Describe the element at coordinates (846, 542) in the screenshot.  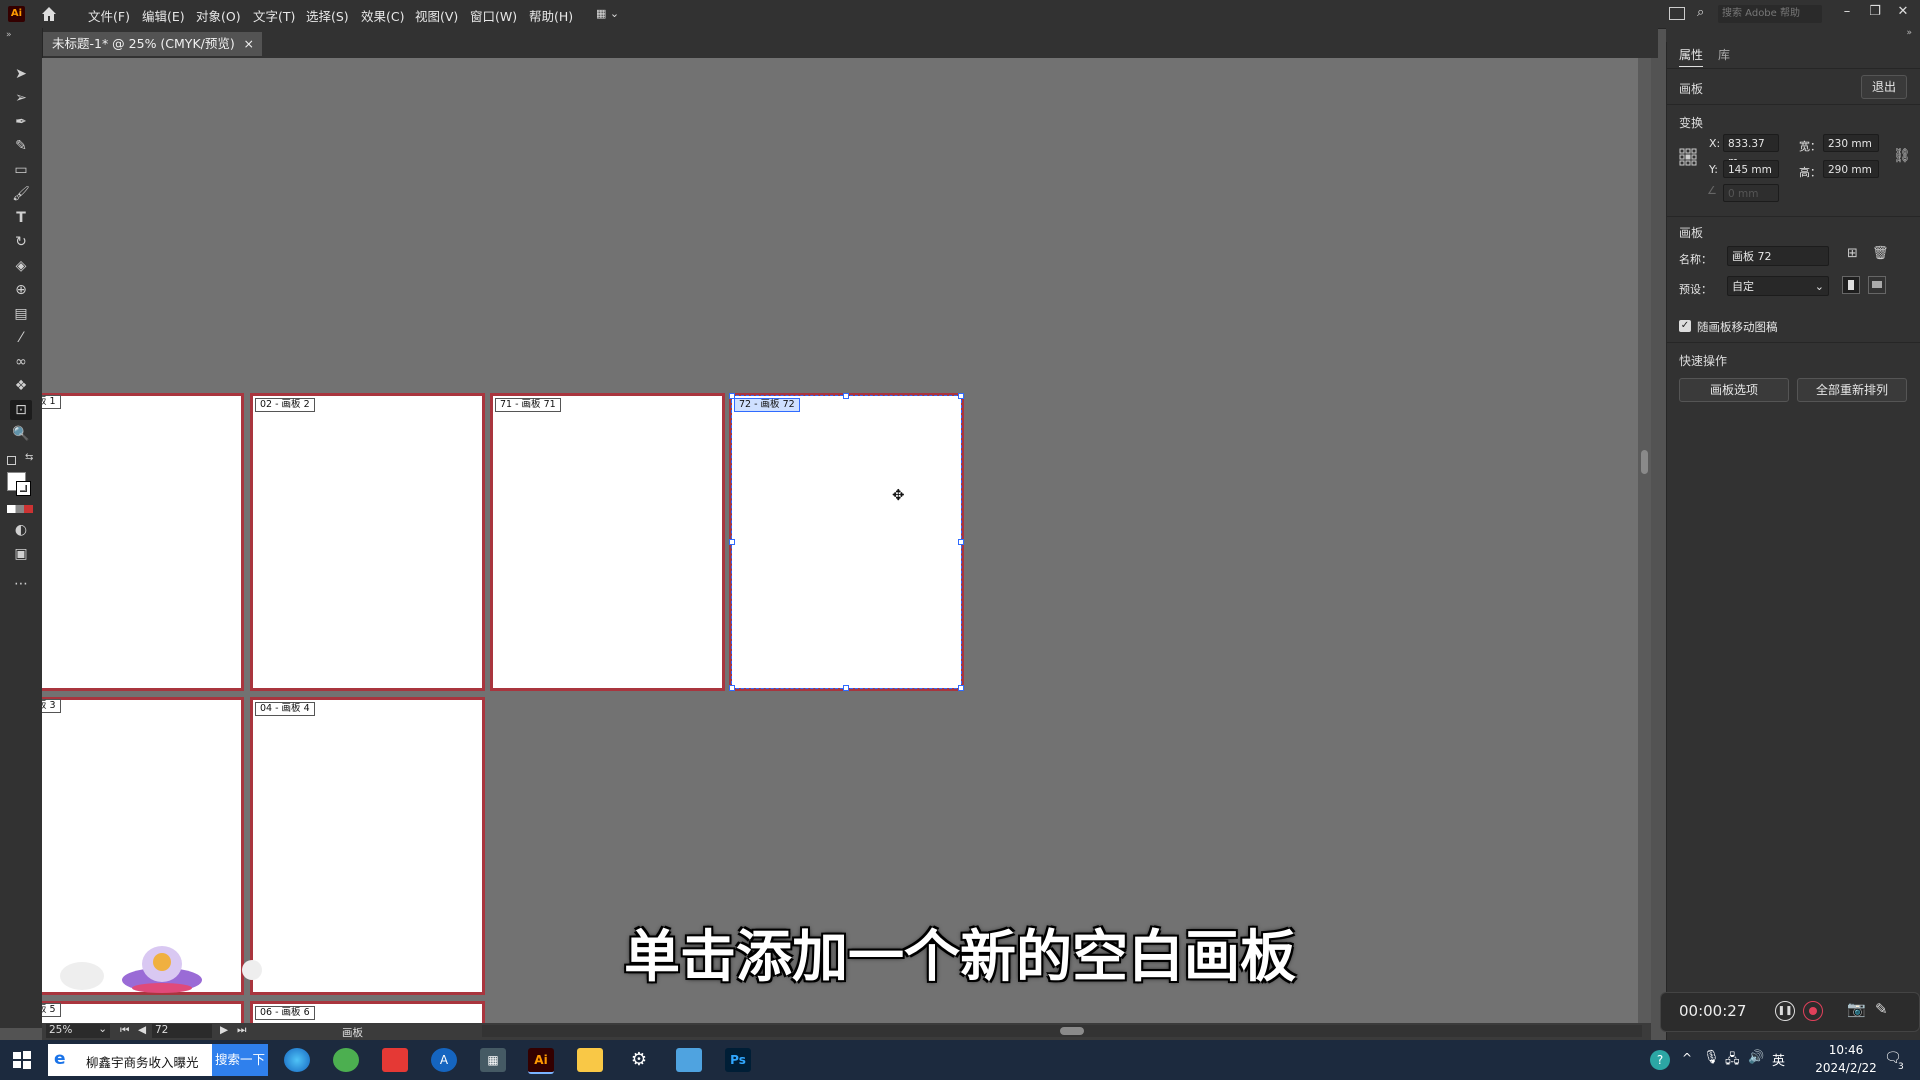
I see `artboard-72: 72 - 画板 72 ✥` at that location.